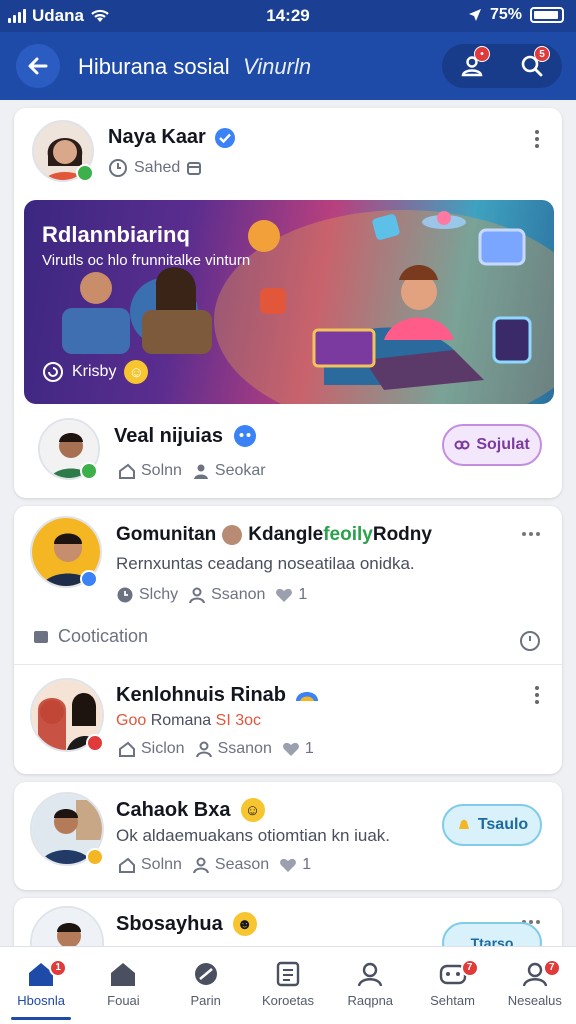  Describe the element at coordinates (370, 1000) in the screenshot. I see `nav-label: Raqpna` at that location.